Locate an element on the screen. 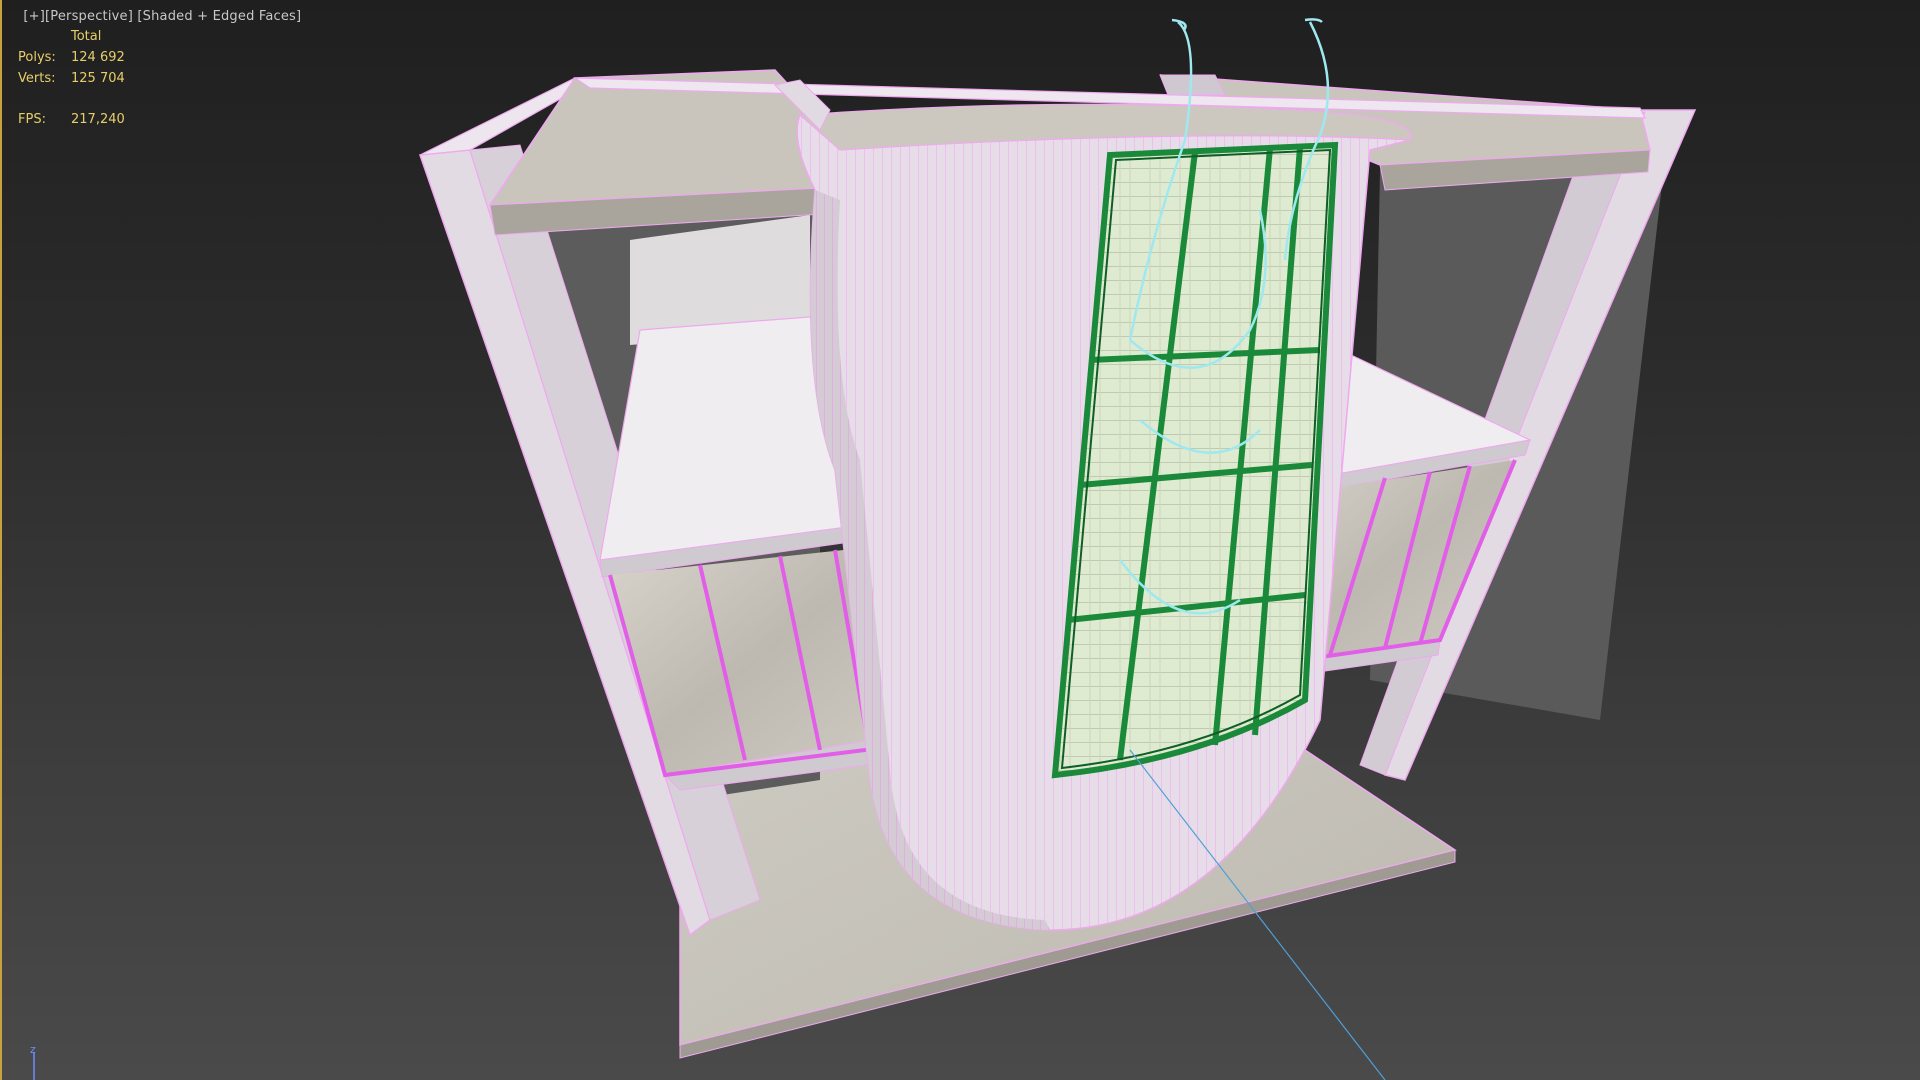  fps-value: 217,240 is located at coordinates (98, 119).